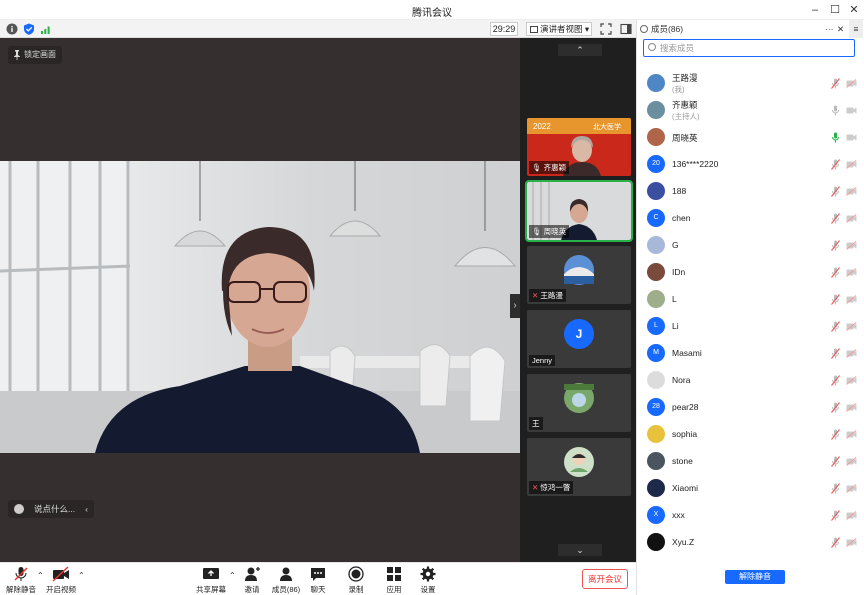 The height and width of the screenshot is (595, 864). I want to click on member-row: stone, so click(750, 461).